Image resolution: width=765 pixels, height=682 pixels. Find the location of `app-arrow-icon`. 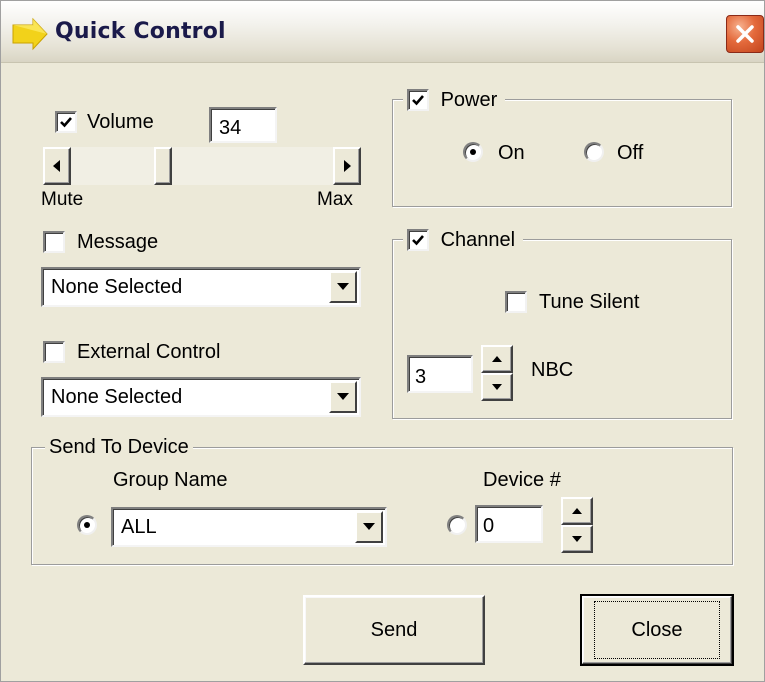

app-arrow-icon is located at coordinates (30, 34).